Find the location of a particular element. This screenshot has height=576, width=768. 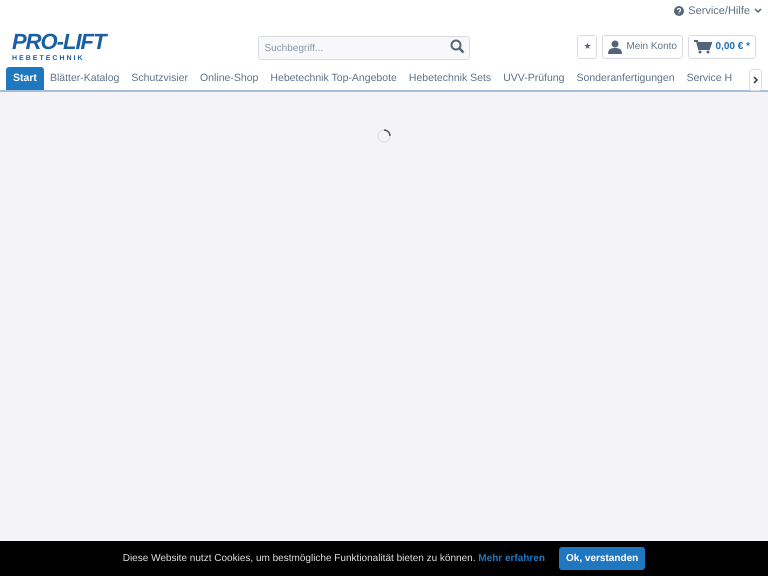

more-info-link: Mehr erfahren is located at coordinates (511, 558).